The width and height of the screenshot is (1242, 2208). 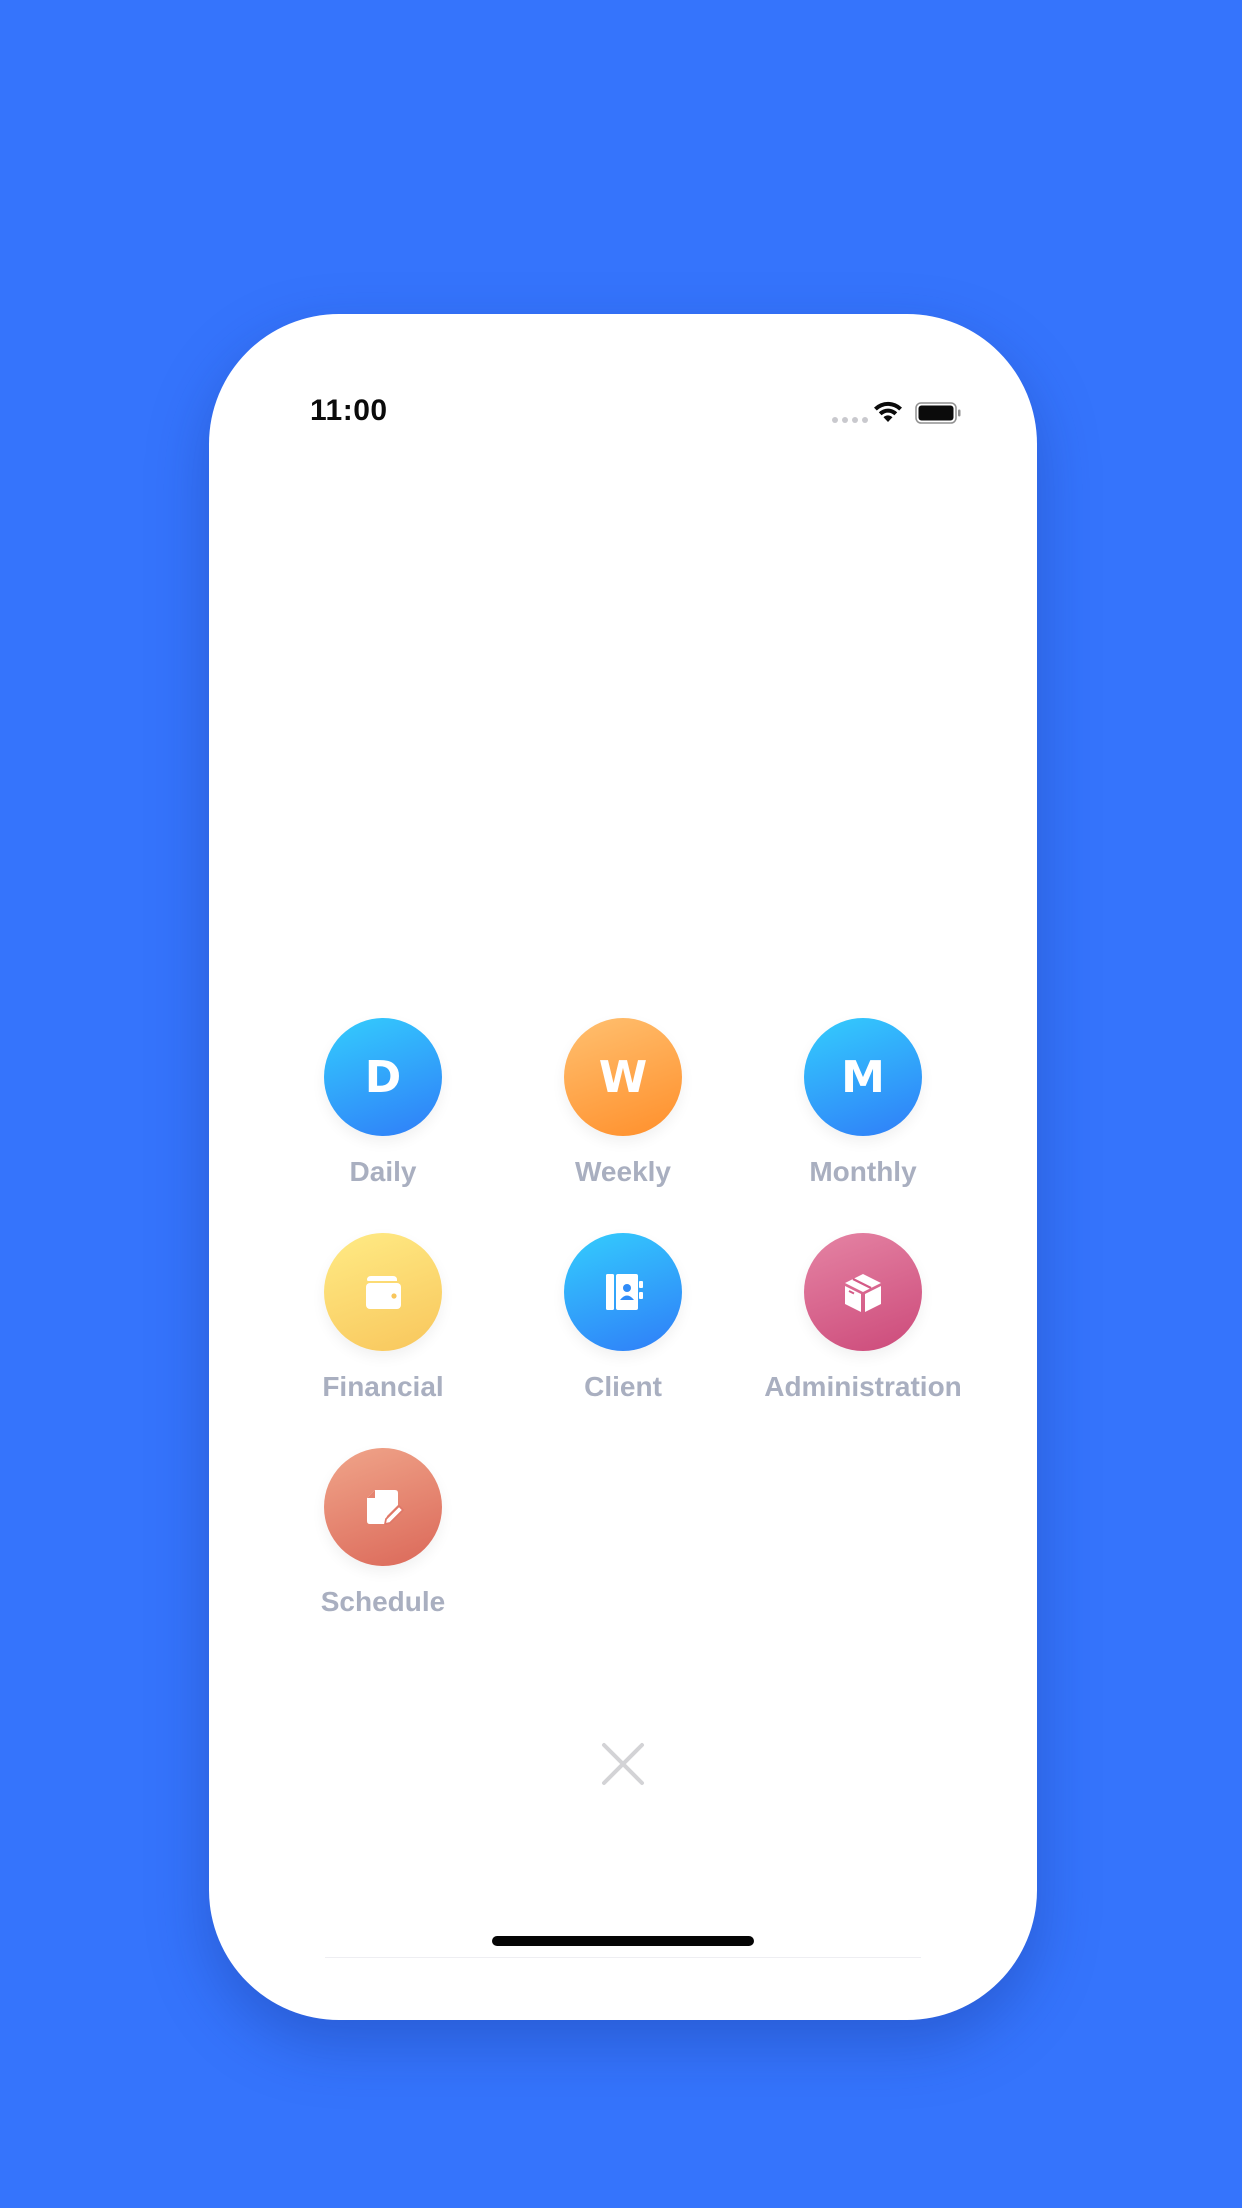 I want to click on box-icon, so click(x=863, y=1292).